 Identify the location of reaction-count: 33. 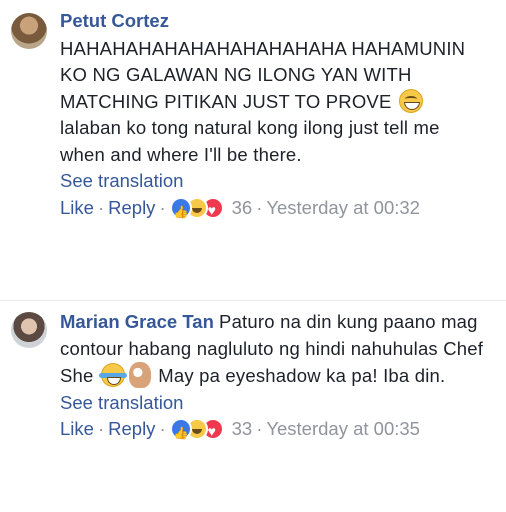
(242, 428).